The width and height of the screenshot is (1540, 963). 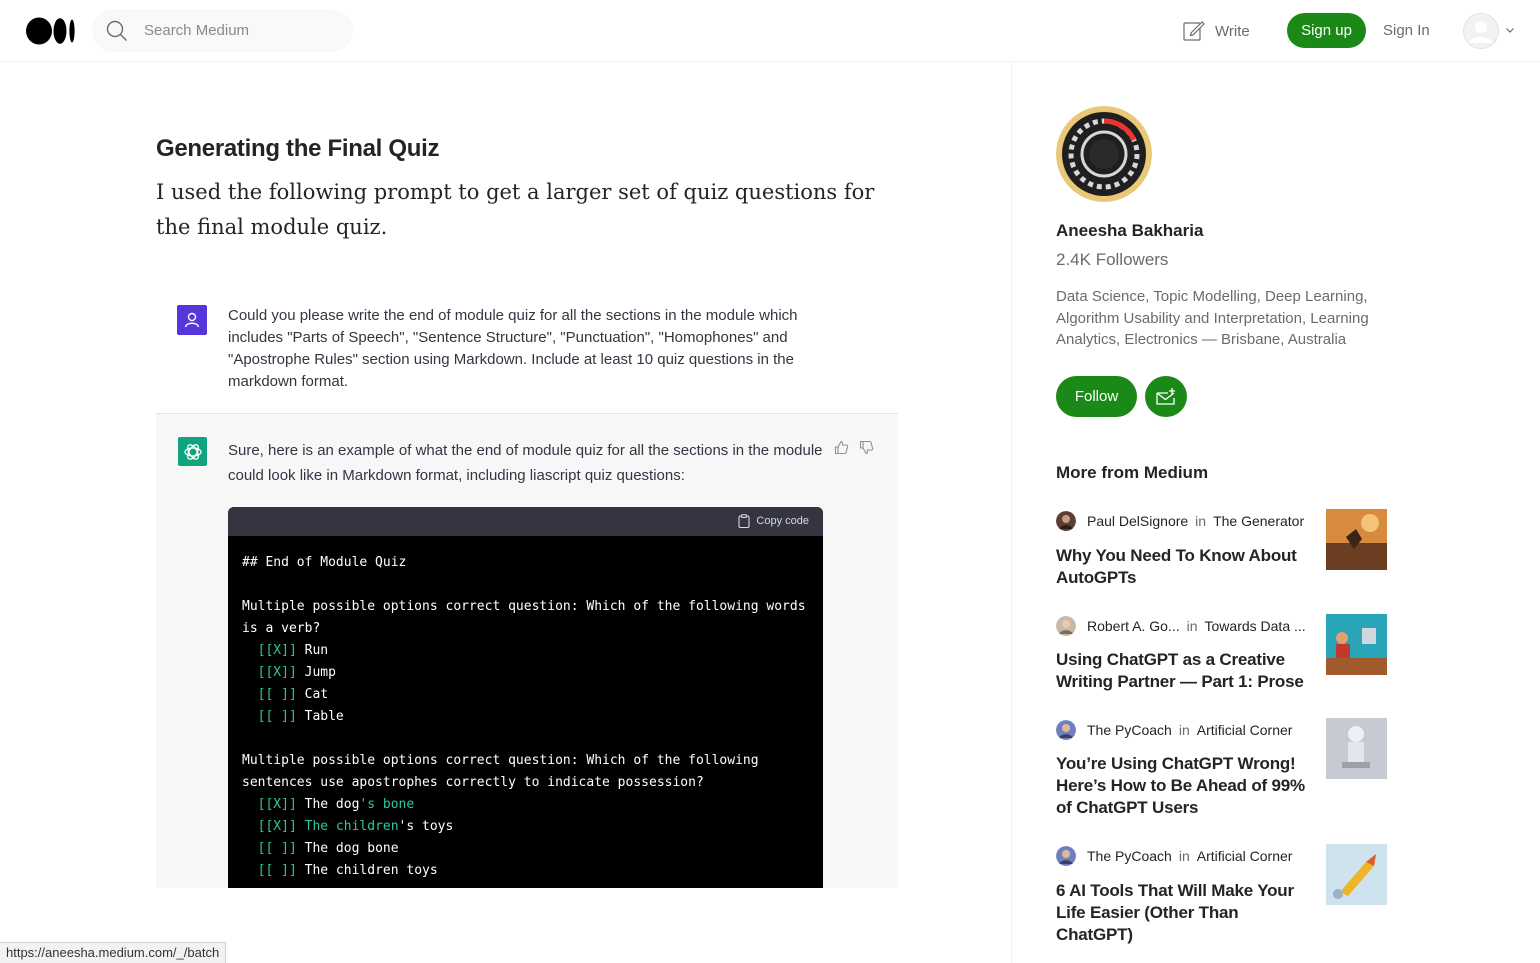 What do you see at coordinates (1096, 396) in the screenshot?
I see `follow-button: Follow` at bounding box center [1096, 396].